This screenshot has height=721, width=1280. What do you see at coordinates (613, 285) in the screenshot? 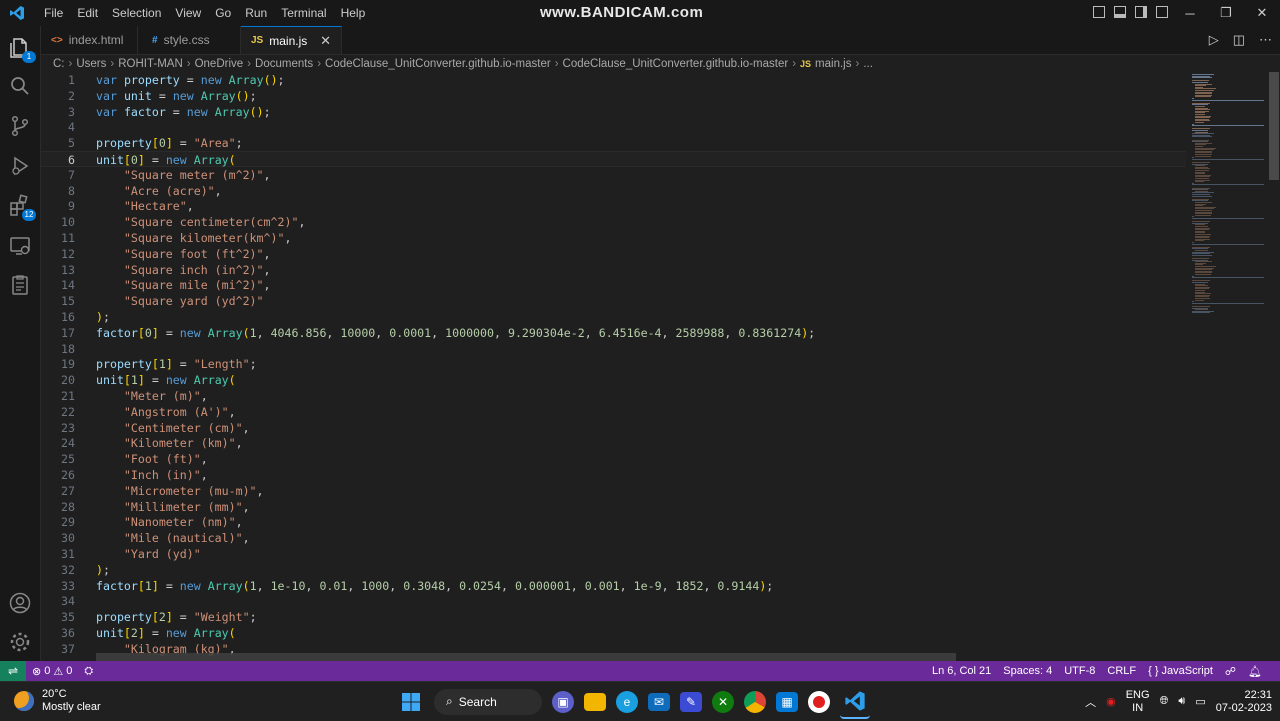
I see `code-line: 14 "Square mile (mi^2)",` at bounding box center [613, 285].